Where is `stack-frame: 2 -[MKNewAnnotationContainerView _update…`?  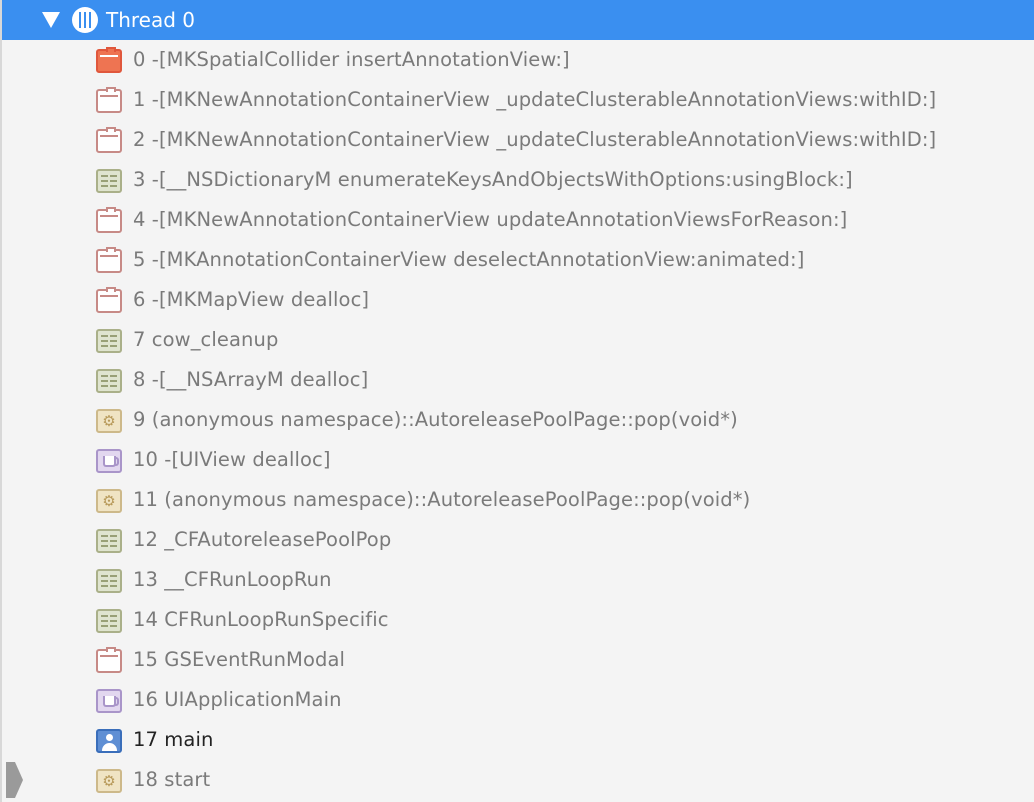
stack-frame: 2 -[MKNewAnnotationContainerView _update… is located at coordinates (517, 140).